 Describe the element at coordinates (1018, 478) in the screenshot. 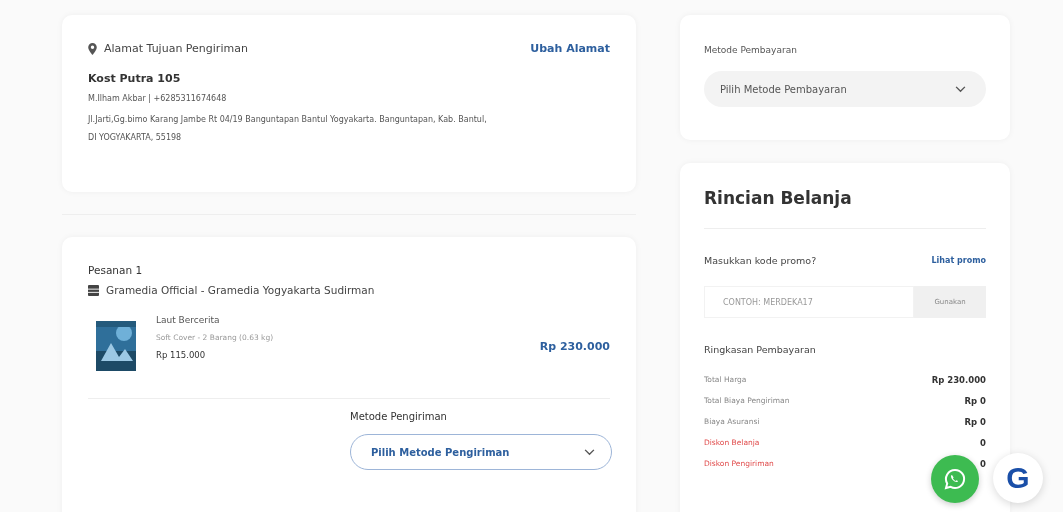

I see `logo-button: G` at that location.